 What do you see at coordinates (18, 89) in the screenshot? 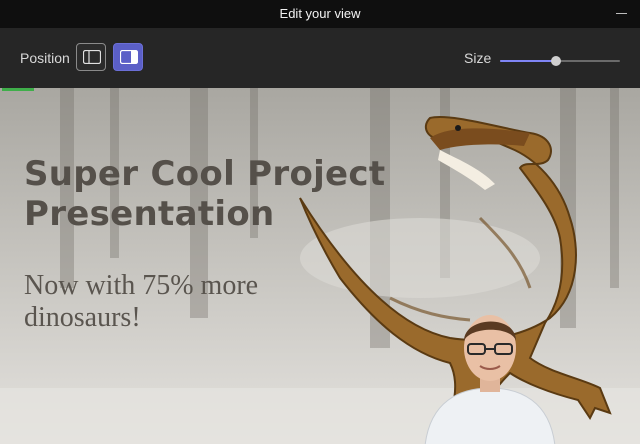
I see `active-indicator` at bounding box center [18, 89].